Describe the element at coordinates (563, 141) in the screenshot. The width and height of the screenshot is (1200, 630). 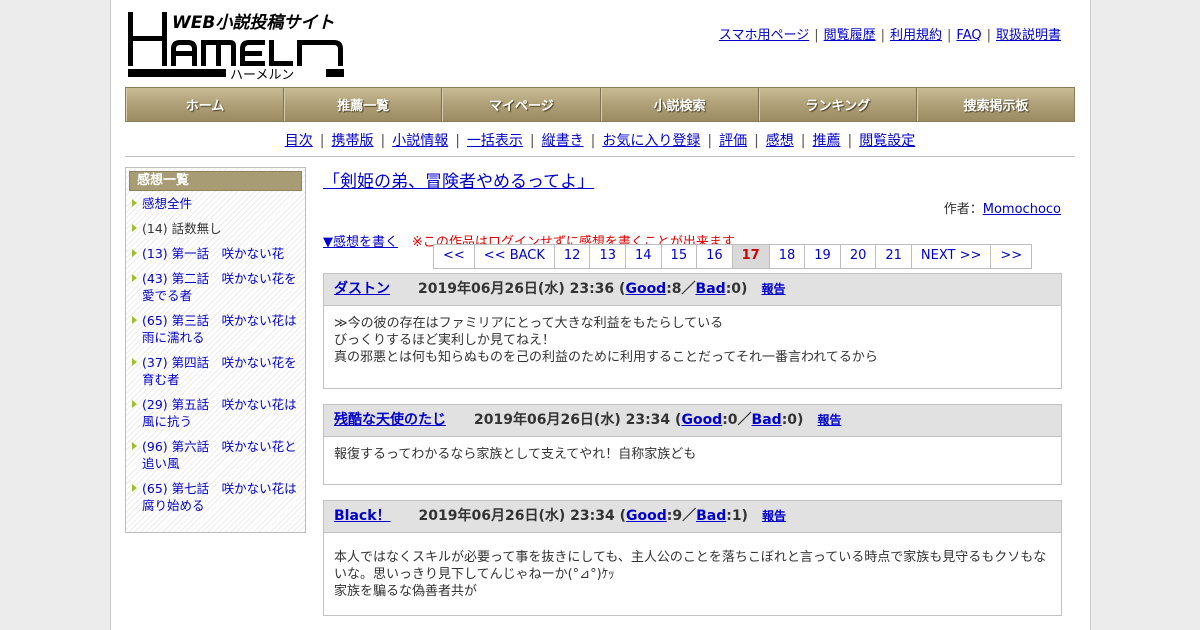
I see `subnav-vertical: 縦書き` at that location.